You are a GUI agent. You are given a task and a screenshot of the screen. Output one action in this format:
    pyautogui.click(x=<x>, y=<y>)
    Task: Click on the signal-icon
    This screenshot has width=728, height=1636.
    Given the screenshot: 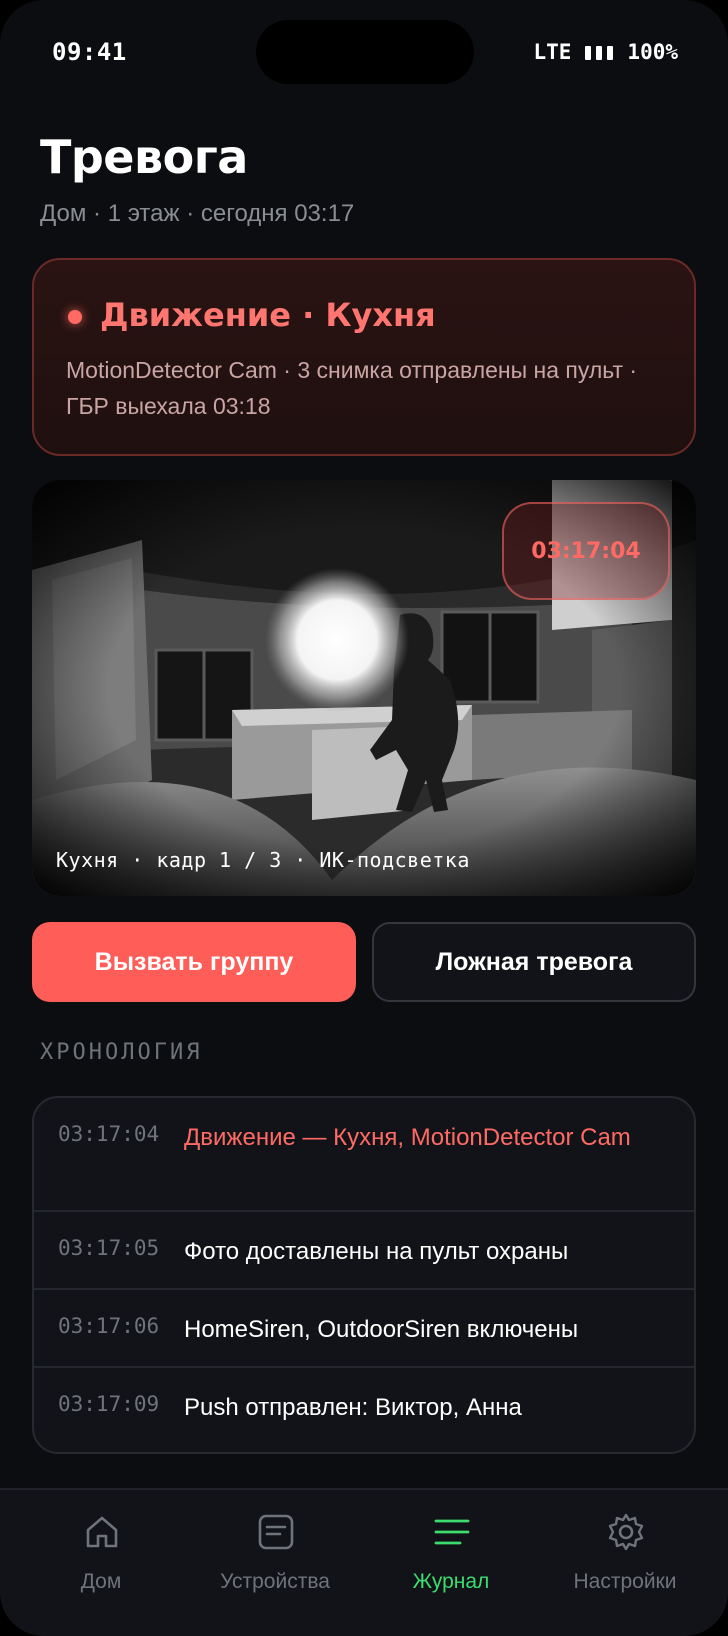 What is the action you would take?
    pyautogui.click(x=599, y=52)
    